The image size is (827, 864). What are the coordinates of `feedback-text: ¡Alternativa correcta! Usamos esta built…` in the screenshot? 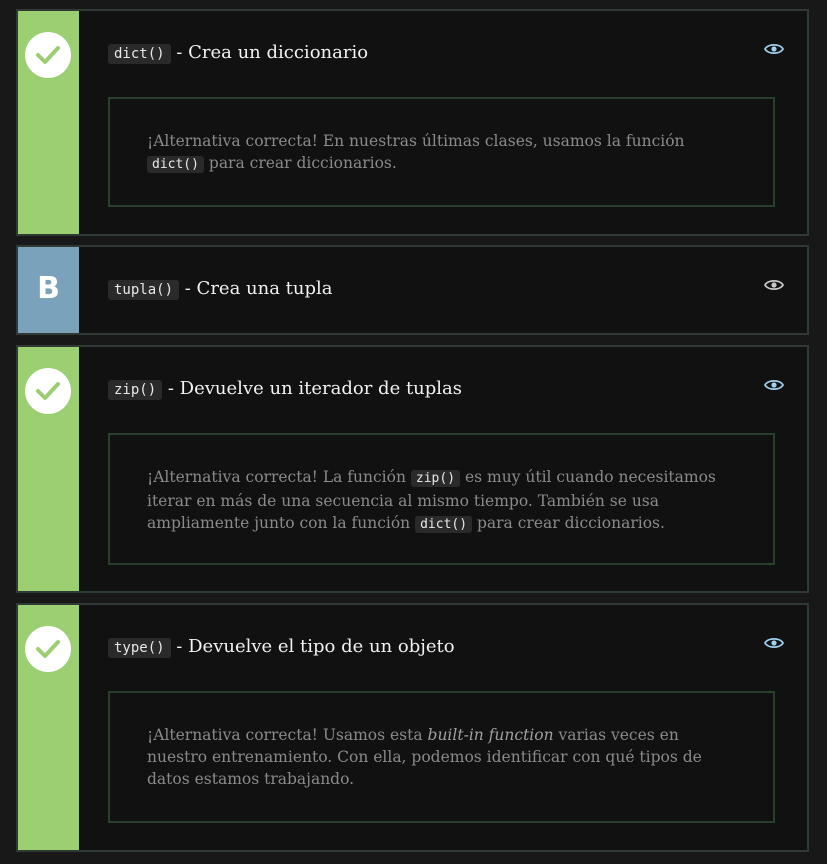 It's located at (442, 757).